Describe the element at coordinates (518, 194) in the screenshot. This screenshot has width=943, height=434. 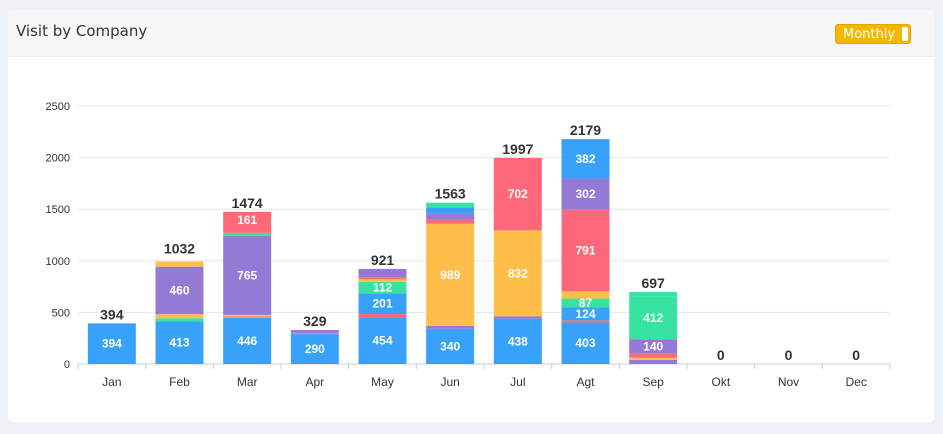
I see `segment-value-label: 702` at that location.